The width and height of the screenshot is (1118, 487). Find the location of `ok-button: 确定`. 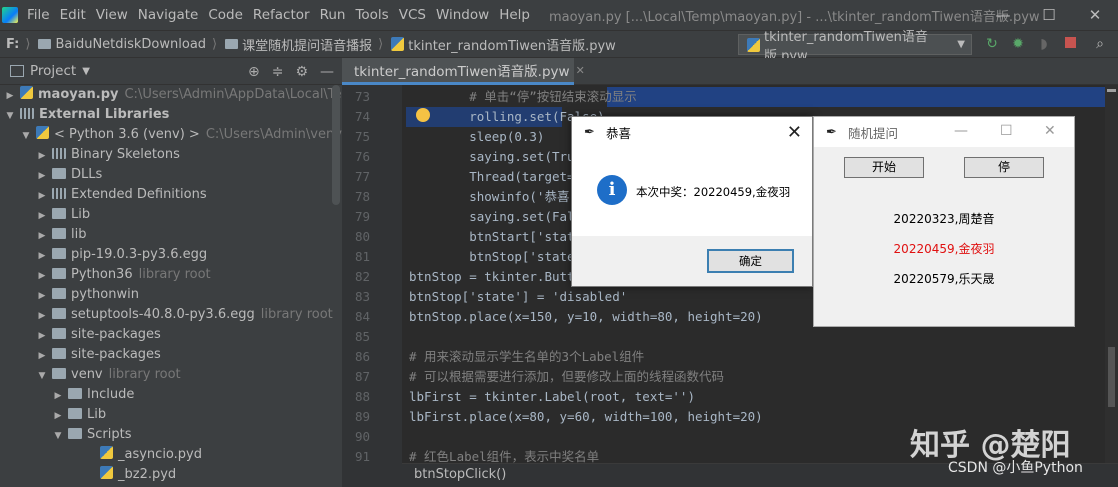

ok-button: 确定 is located at coordinates (750, 261).